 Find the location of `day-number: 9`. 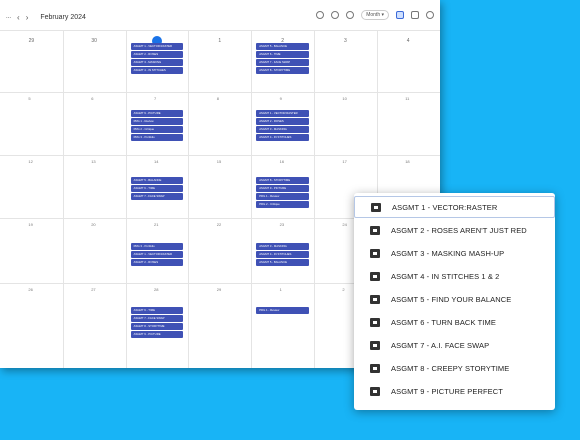

day-number: 9 is located at coordinates (281, 98).